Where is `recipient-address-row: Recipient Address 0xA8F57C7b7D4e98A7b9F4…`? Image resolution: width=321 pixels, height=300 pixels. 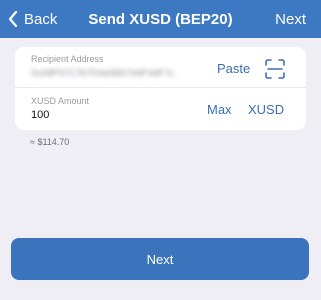
recipient-address-row: Recipient Address 0xA8F57C7b7D4e98A7b9F4… is located at coordinates (160, 67).